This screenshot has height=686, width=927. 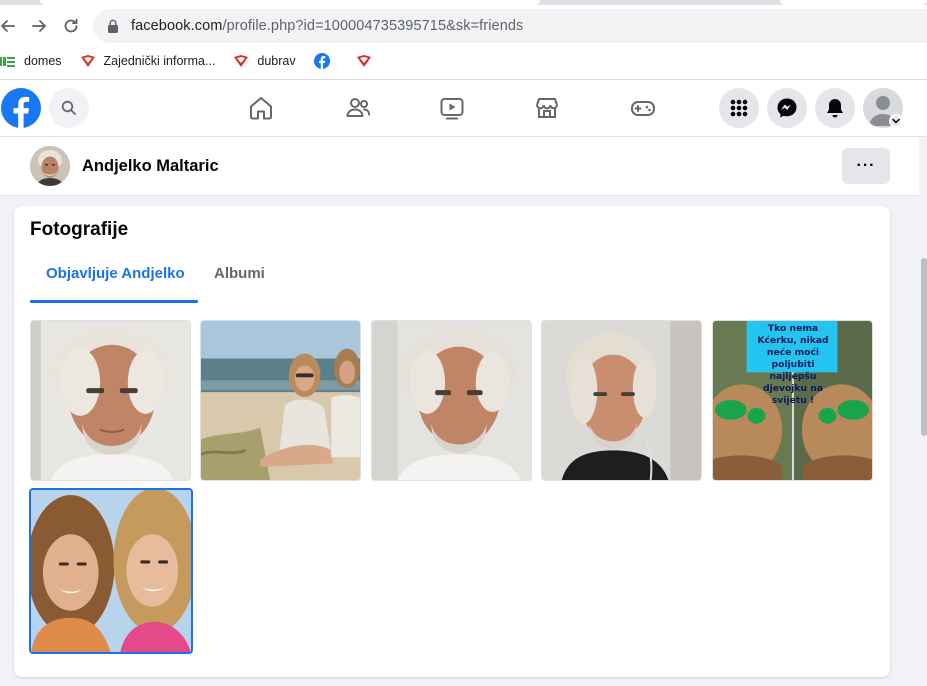 I want to click on photo-thumbnail-selected, so click(x=111, y=571).